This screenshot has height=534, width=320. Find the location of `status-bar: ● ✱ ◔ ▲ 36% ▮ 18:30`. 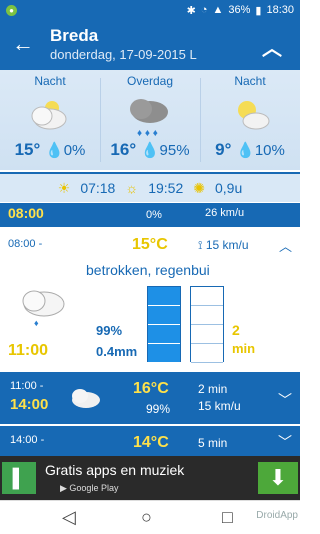

status-bar: ● ✱ ◔ ▲ 36% ▮ 18:30 is located at coordinates (150, 10).